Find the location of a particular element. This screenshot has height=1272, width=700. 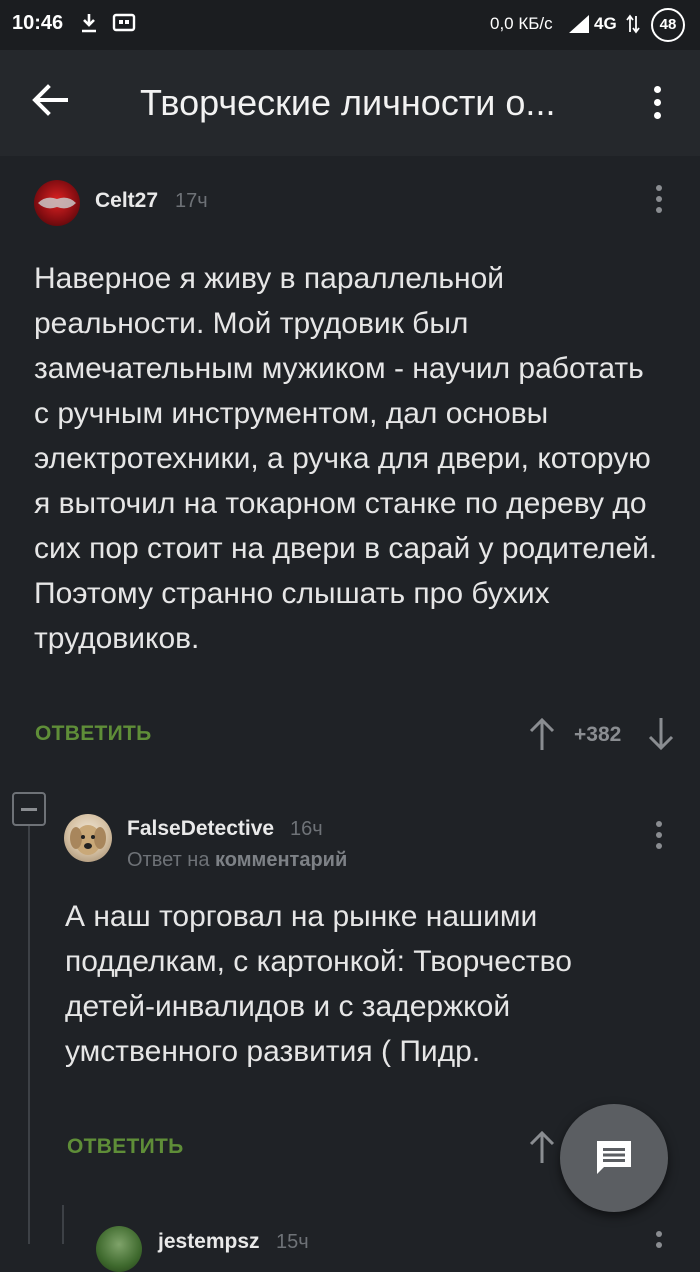

comment-author: Celt27 is located at coordinates (126, 201).